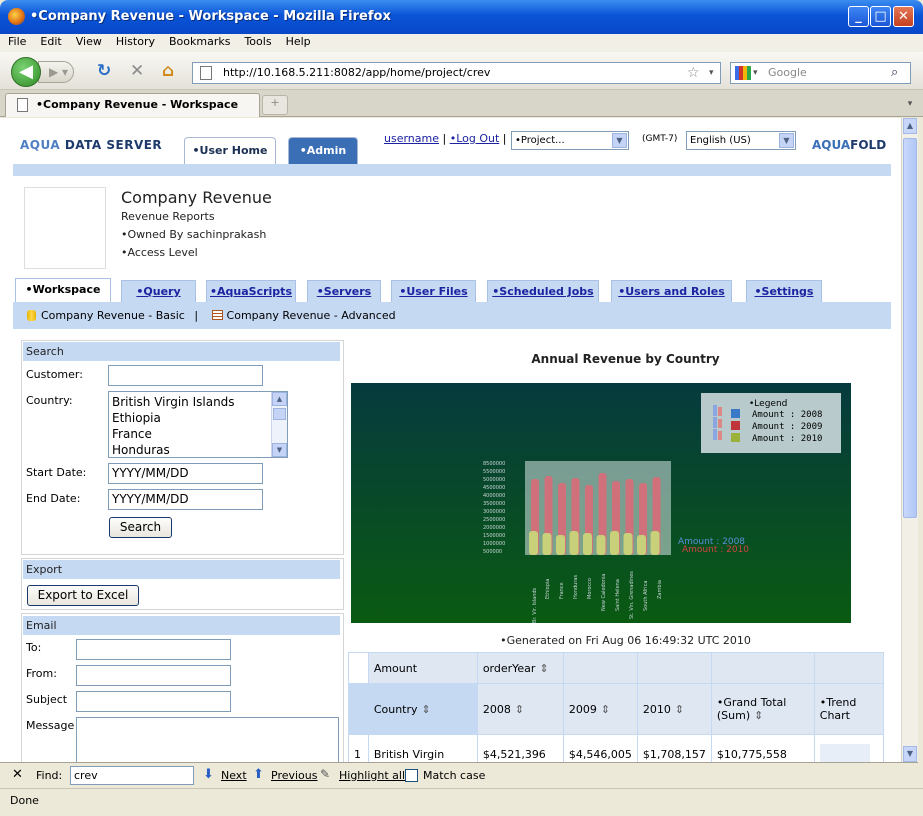 This screenshot has height=816, width=923. I want to click on tab-list-icon: ▾, so click(910, 104).